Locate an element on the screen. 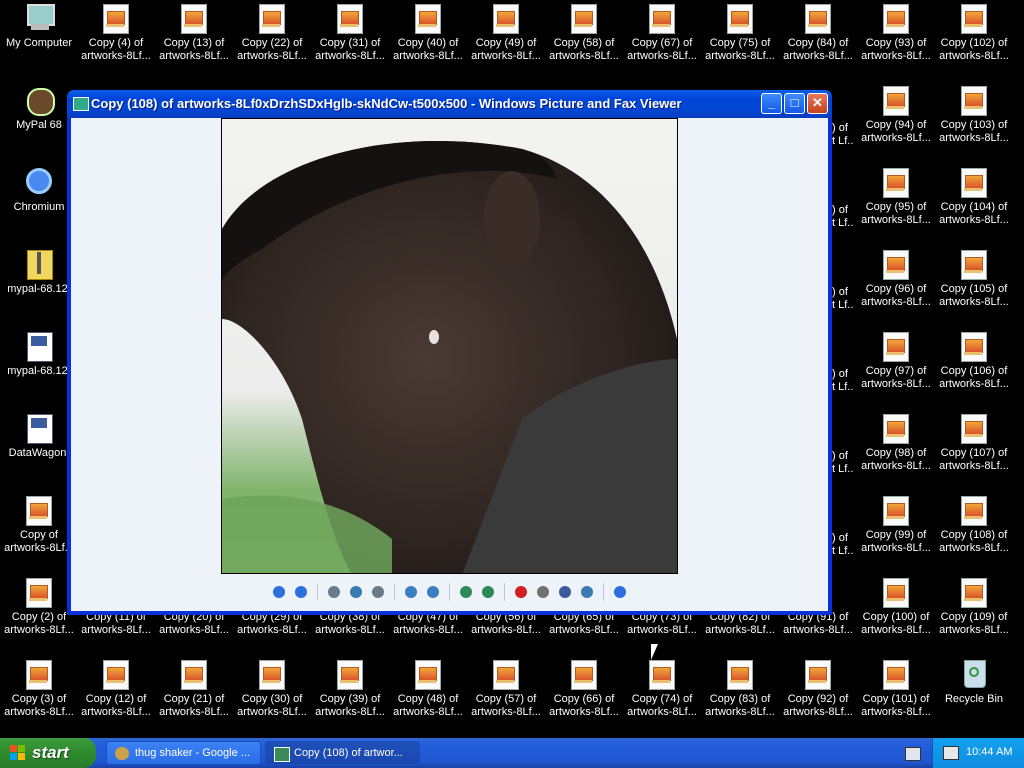  start-button: start is located at coordinates (48, 753).